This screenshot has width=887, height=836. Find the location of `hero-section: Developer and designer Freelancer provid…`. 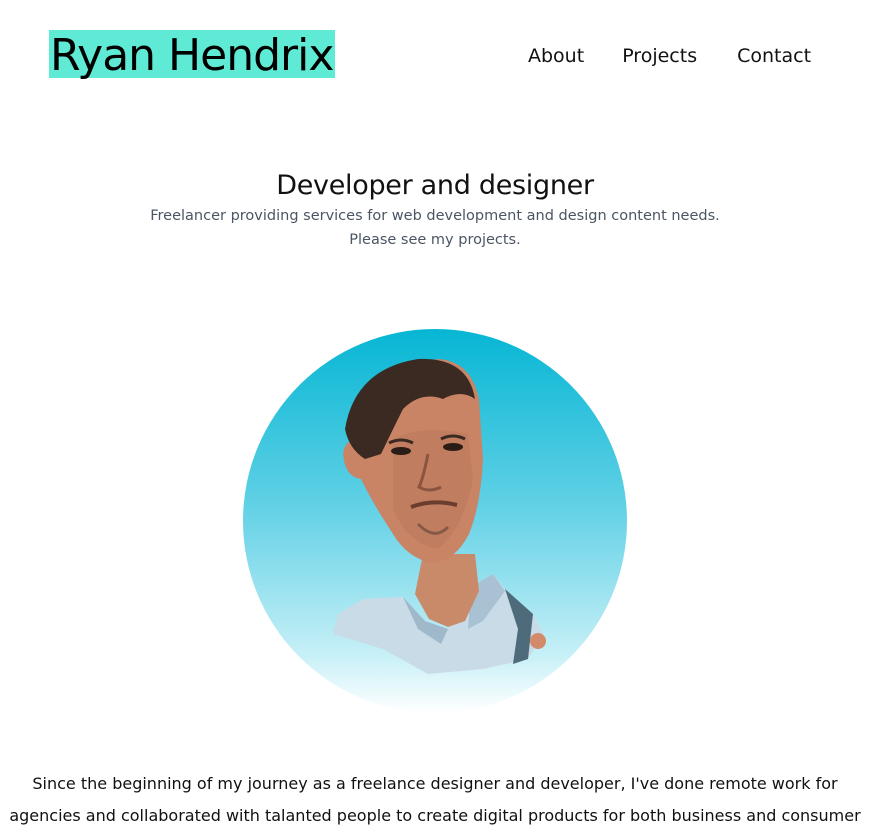

hero-section: Developer and designer Freelancer provid… is located at coordinates (435, 210).